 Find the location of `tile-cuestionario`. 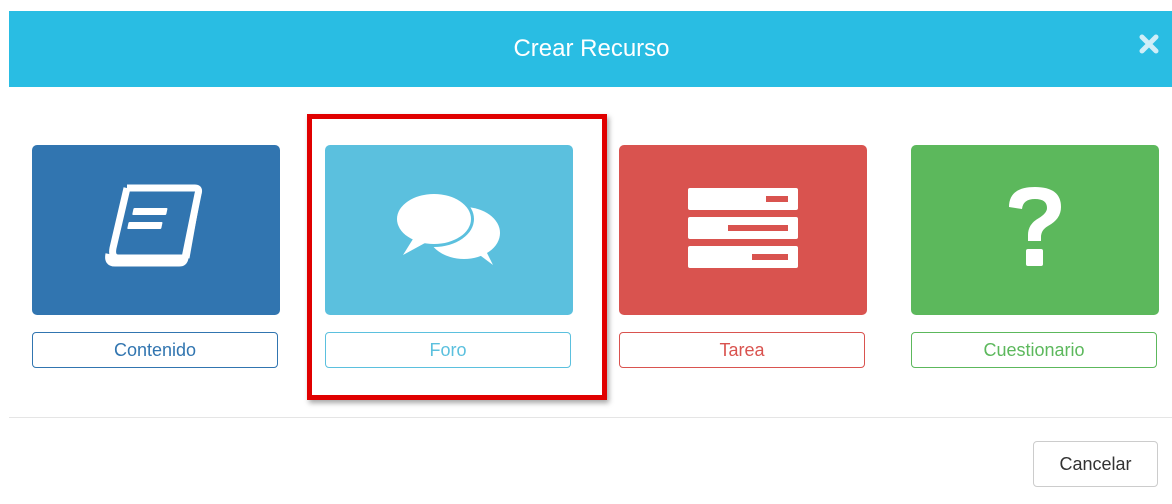

tile-cuestionario is located at coordinates (1035, 230).